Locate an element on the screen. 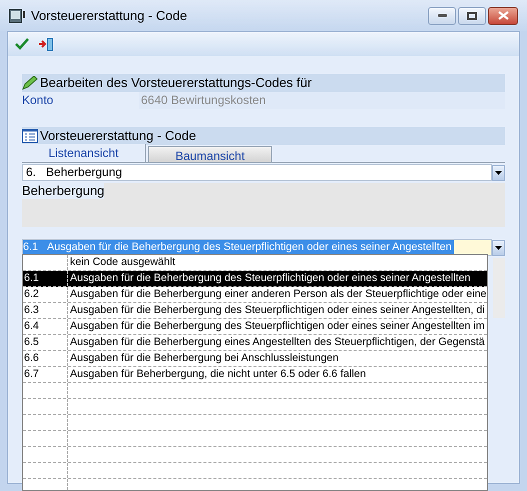 The height and width of the screenshot is (491, 527). pencil-icon is located at coordinates (30, 83).